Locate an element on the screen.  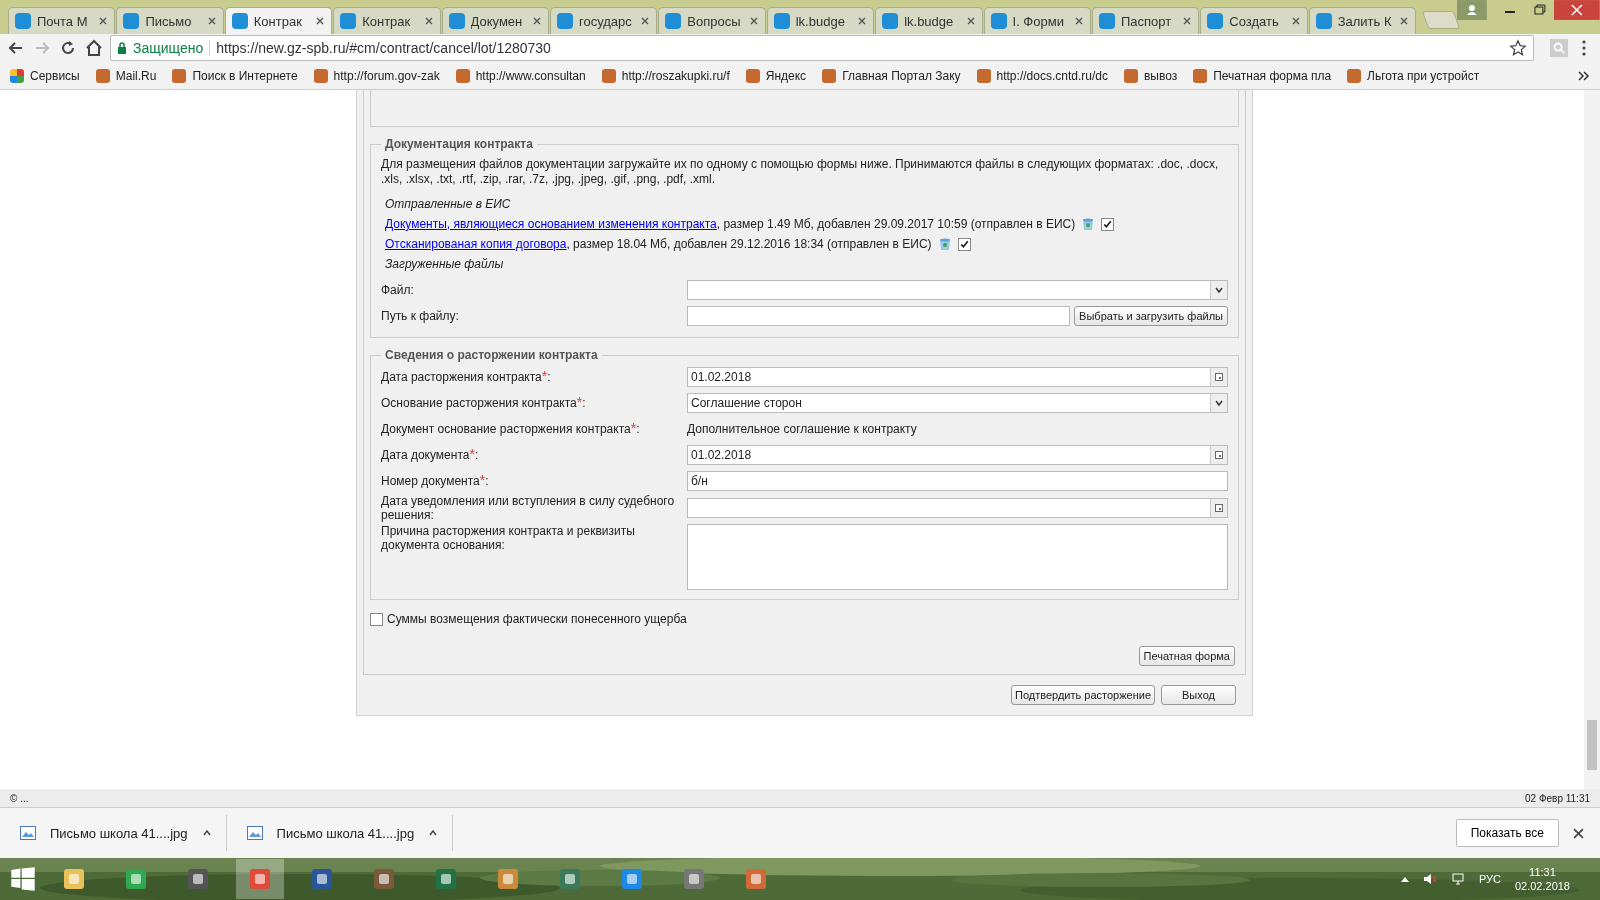
checkbox-label: Суммы возмещения фактически понесенного ущерба is located at coordinates (537, 619).